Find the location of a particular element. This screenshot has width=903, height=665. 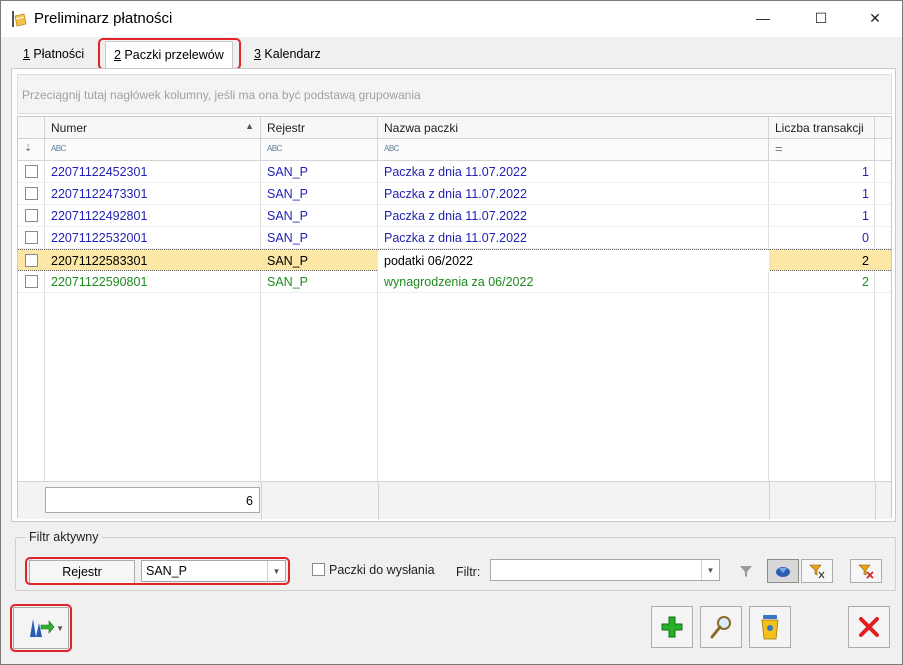

maximize-button: ☐ is located at coordinates (821, 18).